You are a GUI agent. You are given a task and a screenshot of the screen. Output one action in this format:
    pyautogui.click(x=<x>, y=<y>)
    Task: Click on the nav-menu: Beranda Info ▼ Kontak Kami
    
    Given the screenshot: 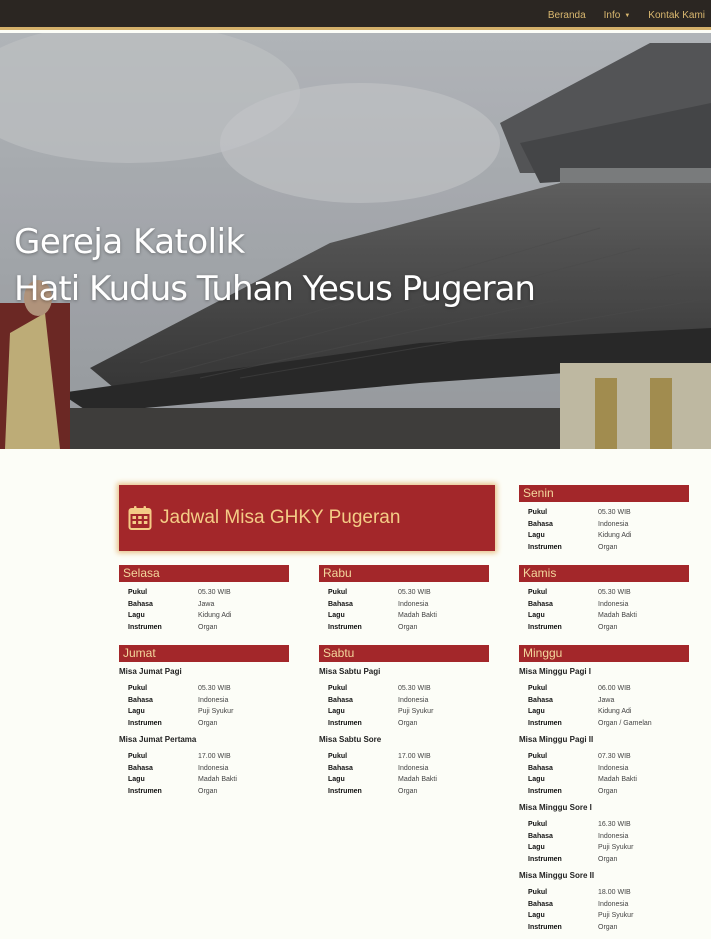 What is the action you would take?
    pyautogui.click(x=617, y=15)
    